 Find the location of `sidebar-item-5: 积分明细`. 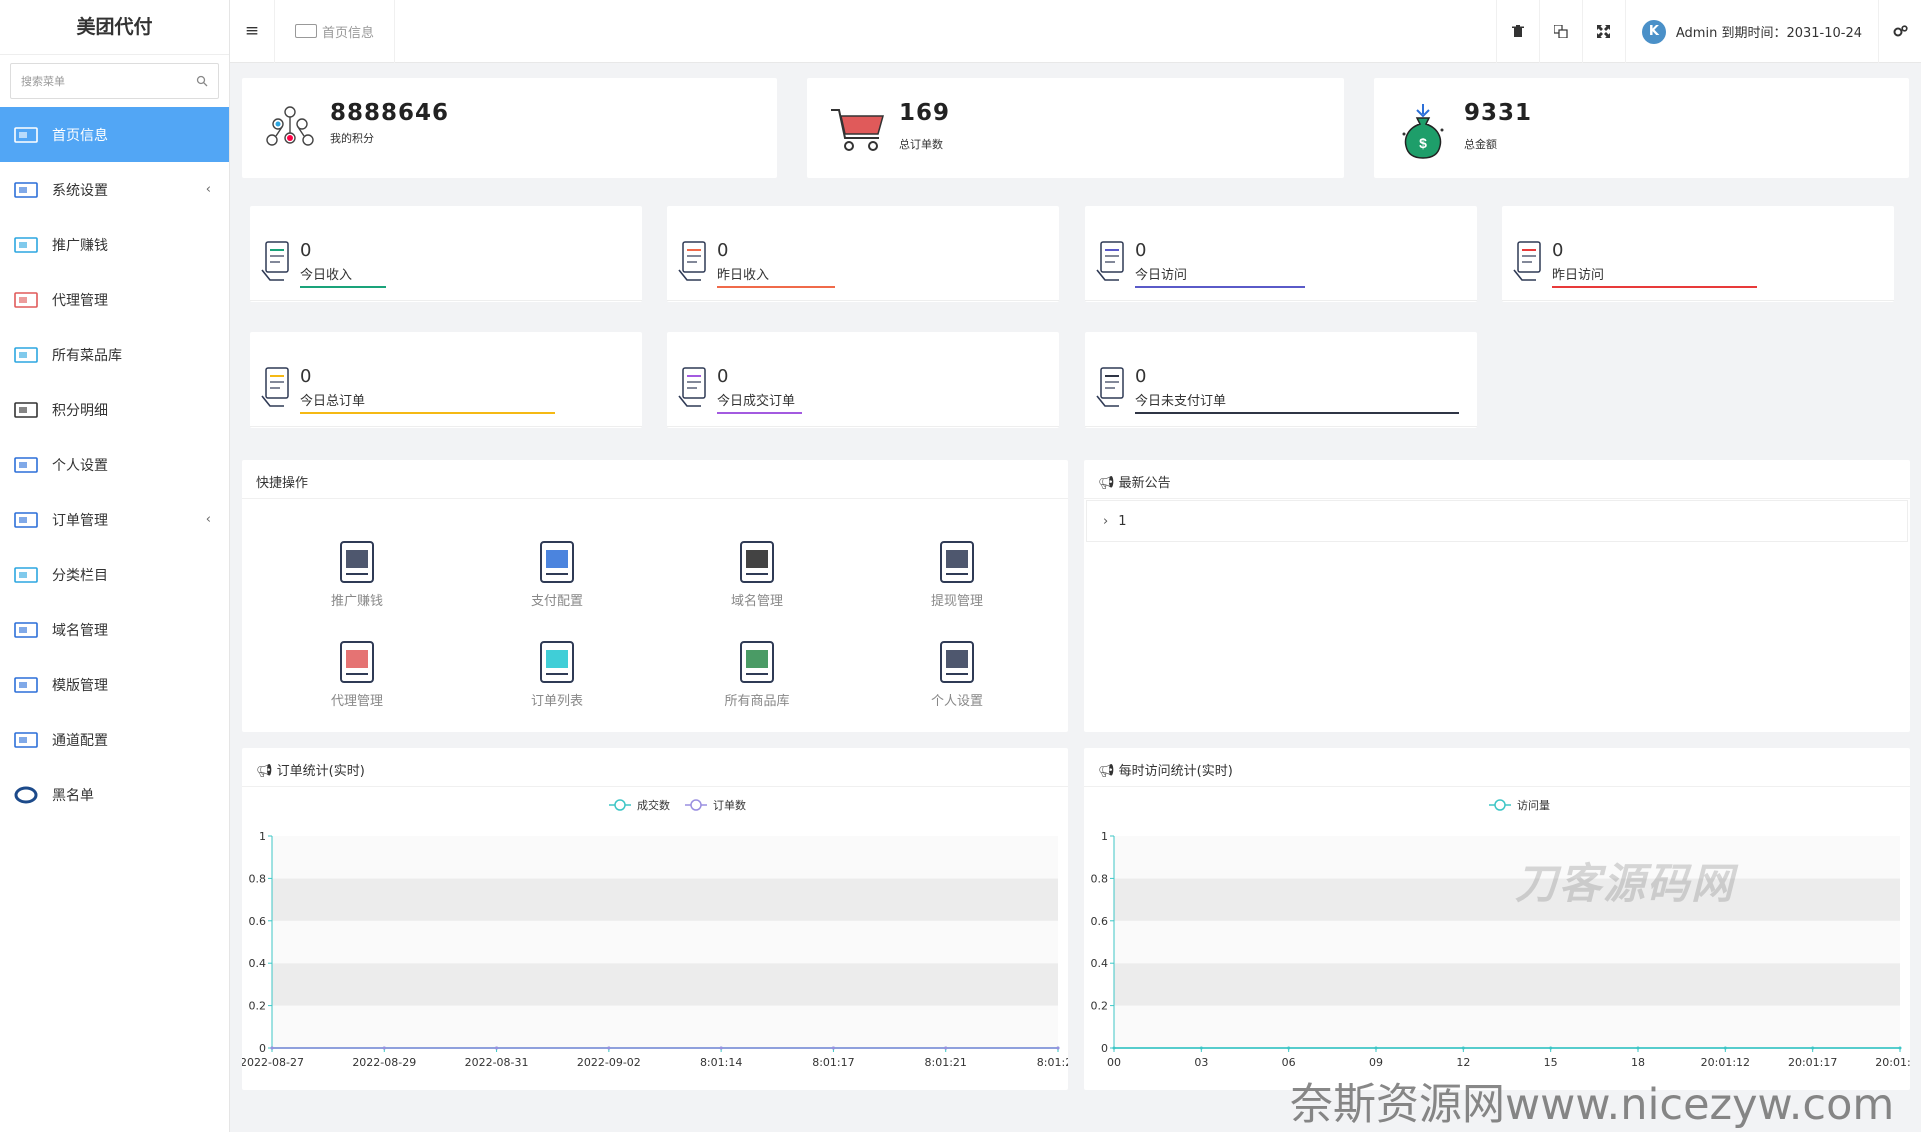

sidebar-item-5: 积分明细 is located at coordinates (114, 409).